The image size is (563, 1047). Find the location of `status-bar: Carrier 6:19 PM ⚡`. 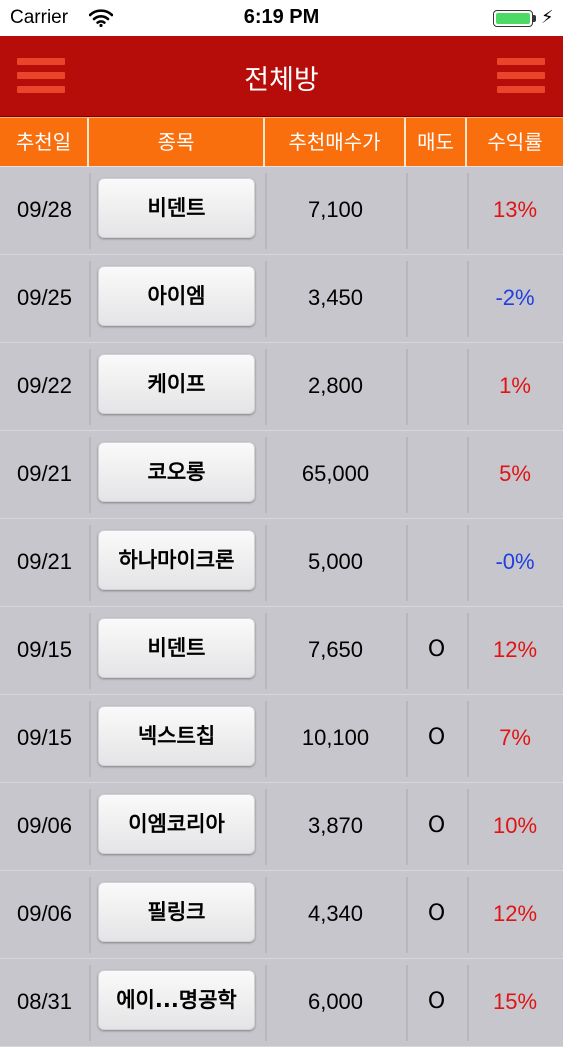

status-bar: Carrier 6:19 PM ⚡ is located at coordinates (281, 18).